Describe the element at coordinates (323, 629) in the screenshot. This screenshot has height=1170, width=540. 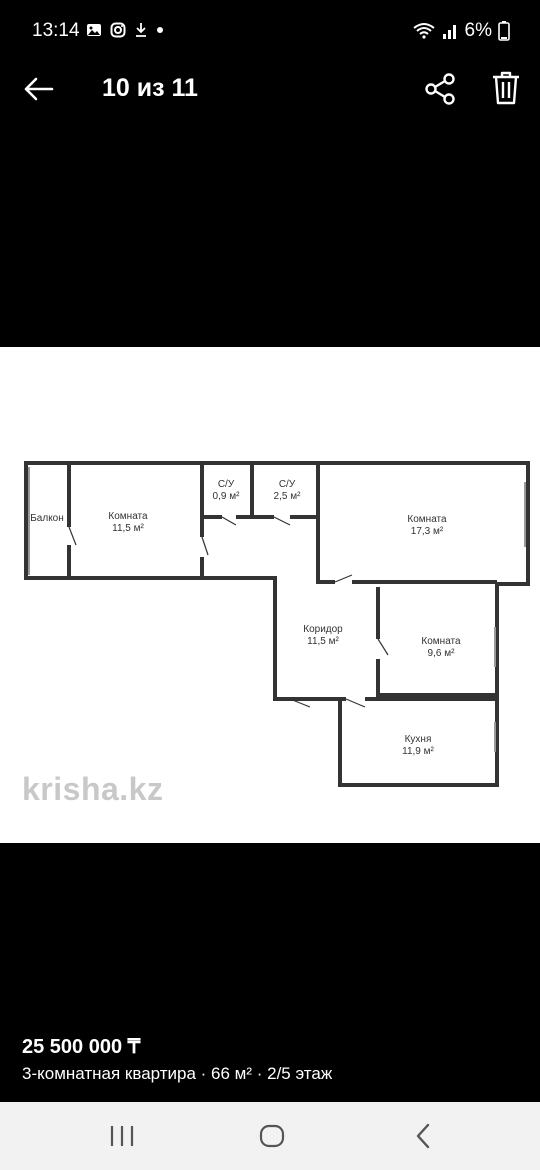
I see `corridor-name: Коридор` at that location.